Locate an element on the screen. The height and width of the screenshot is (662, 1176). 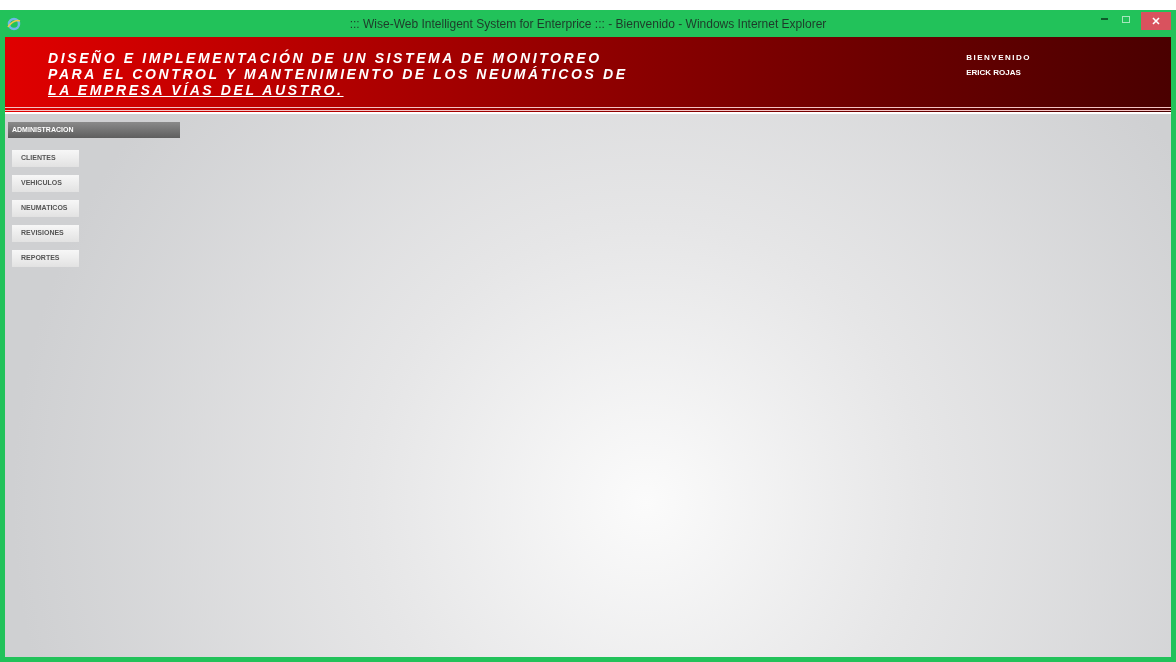
greeting-text: BIENVENIDO is located at coordinates (998, 58).